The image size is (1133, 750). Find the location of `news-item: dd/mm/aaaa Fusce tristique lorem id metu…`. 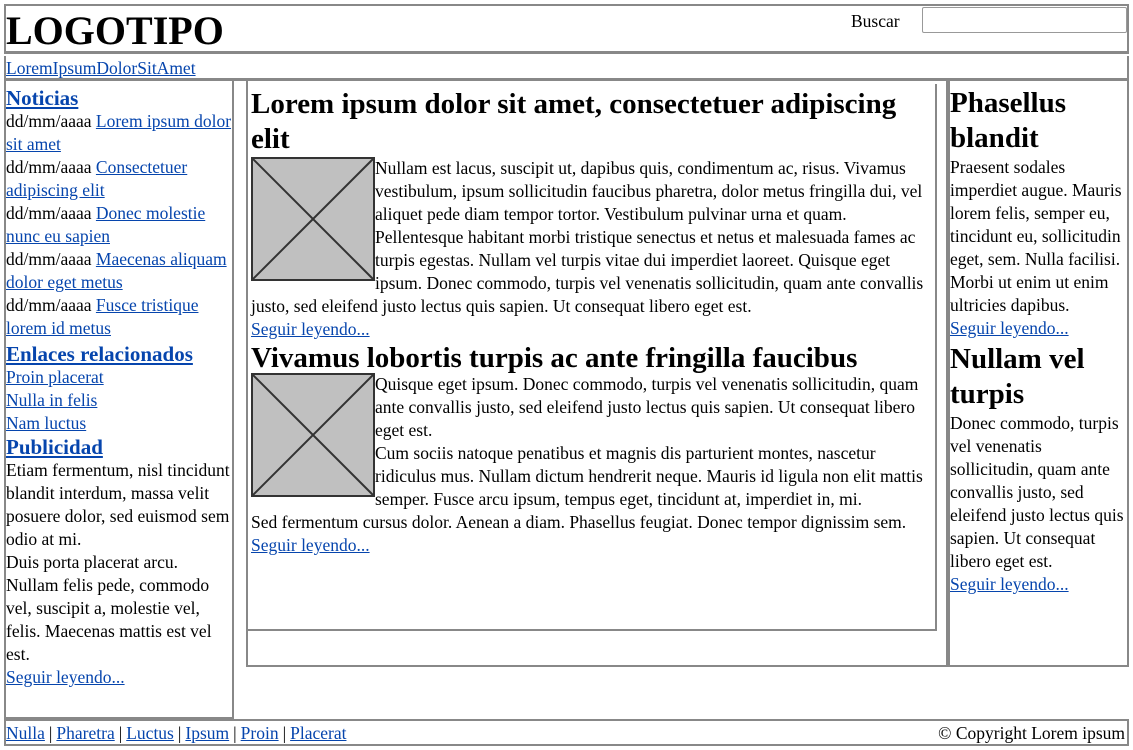

news-item: dd/mm/aaaa Fusce tristique lorem id metu… is located at coordinates (119, 317).